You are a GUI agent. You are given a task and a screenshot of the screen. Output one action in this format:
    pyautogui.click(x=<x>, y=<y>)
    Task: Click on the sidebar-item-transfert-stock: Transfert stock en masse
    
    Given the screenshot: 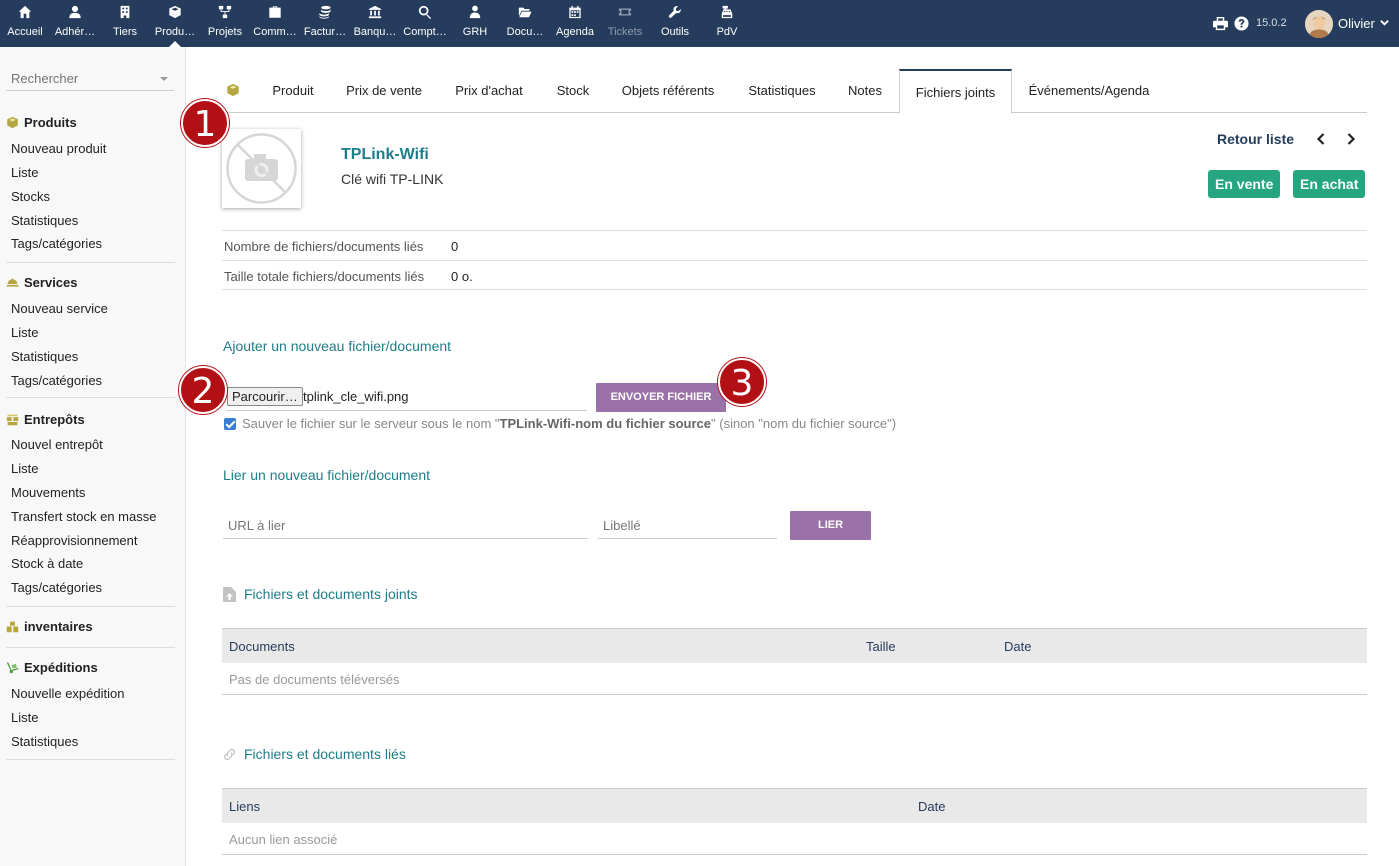 What is the action you would take?
    pyautogui.click(x=83, y=516)
    